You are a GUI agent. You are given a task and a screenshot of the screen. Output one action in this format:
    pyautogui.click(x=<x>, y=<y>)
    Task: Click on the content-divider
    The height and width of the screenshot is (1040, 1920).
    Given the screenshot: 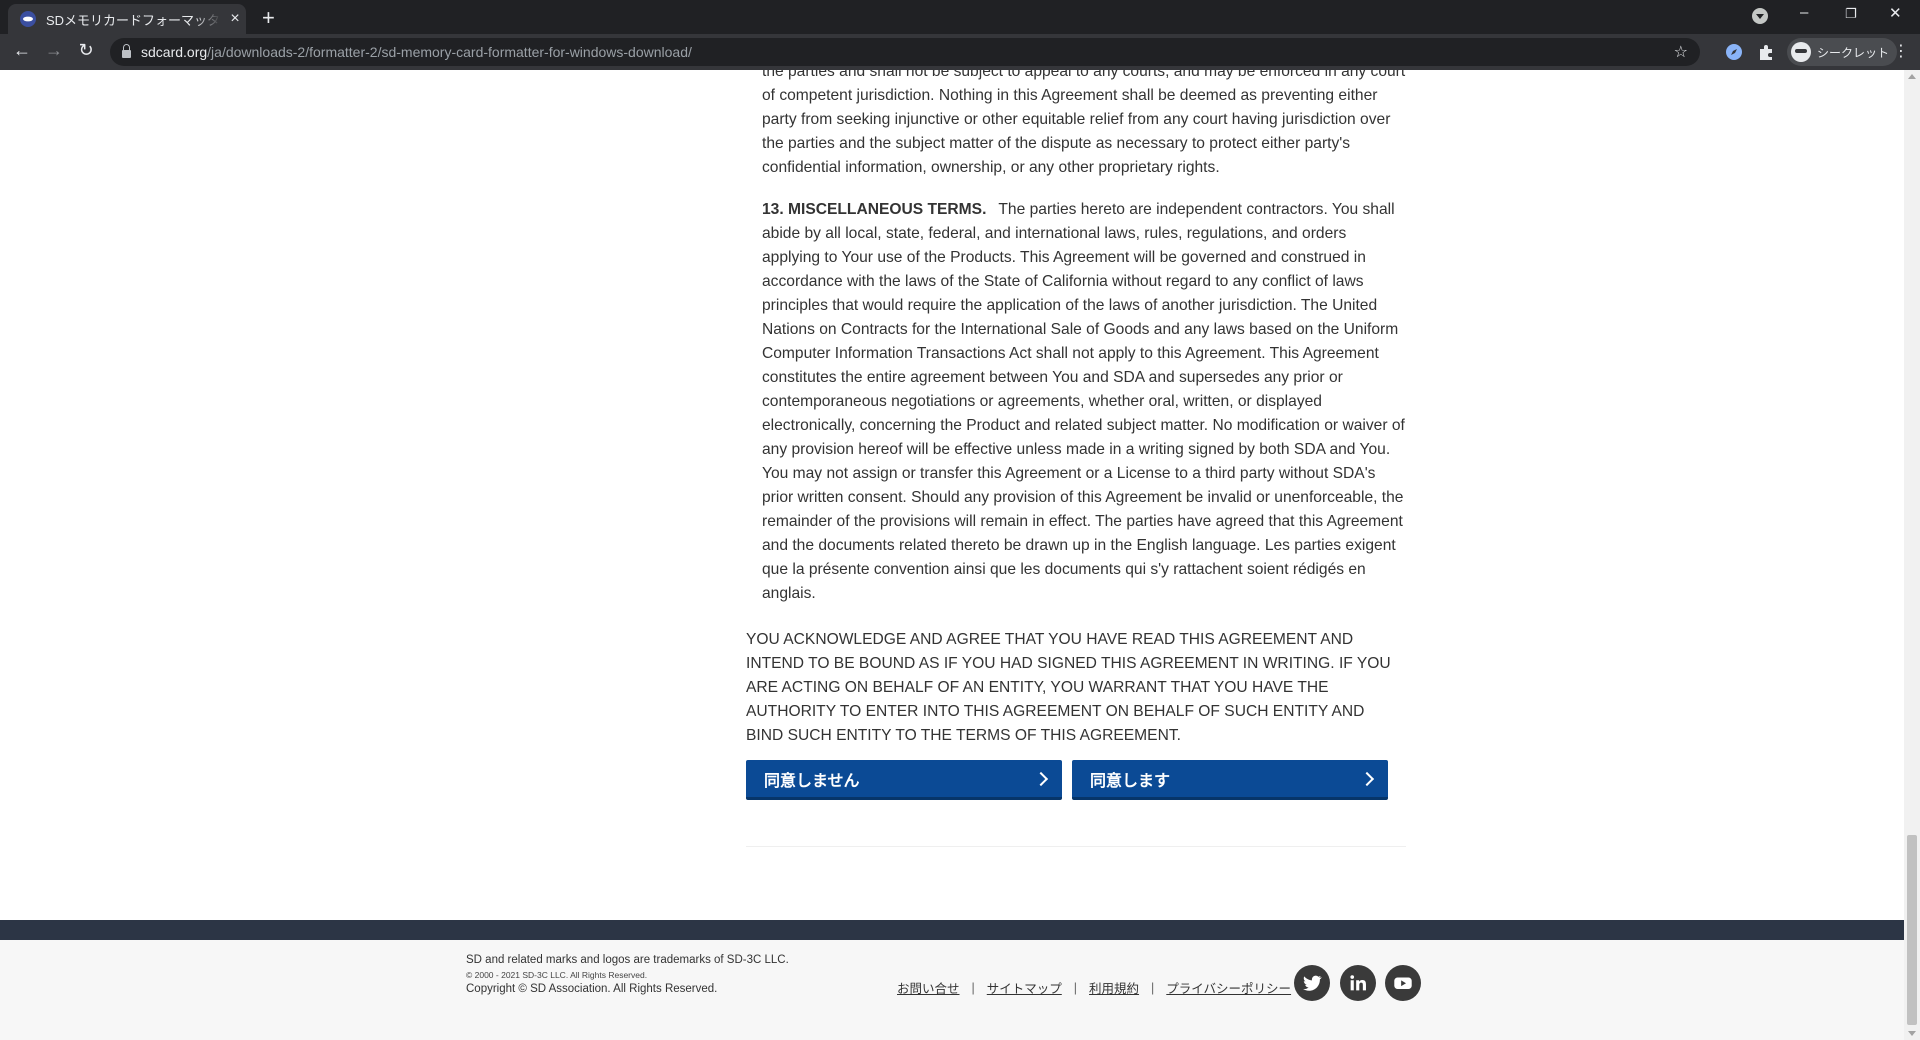 What is the action you would take?
    pyautogui.click(x=1076, y=846)
    